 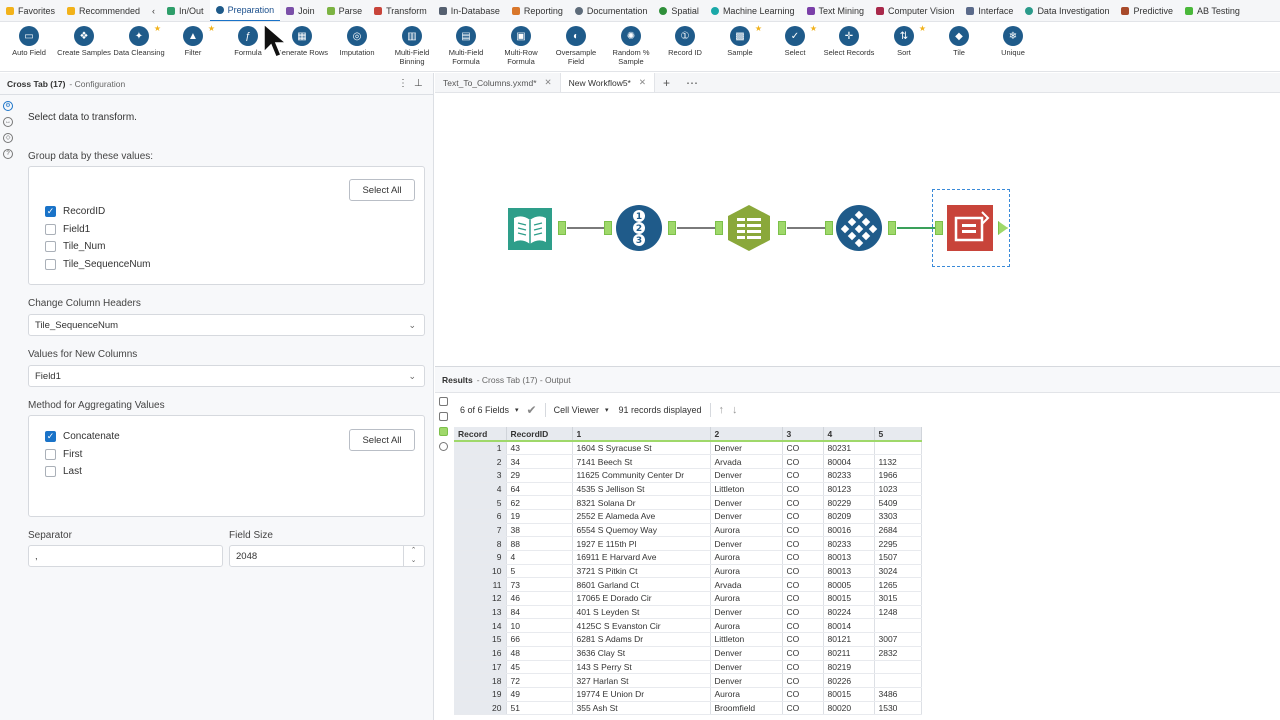 What do you see at coordinates (480, 653) in the screenshot?
I see `table-cell: 16` at bounding box center [480, 653].